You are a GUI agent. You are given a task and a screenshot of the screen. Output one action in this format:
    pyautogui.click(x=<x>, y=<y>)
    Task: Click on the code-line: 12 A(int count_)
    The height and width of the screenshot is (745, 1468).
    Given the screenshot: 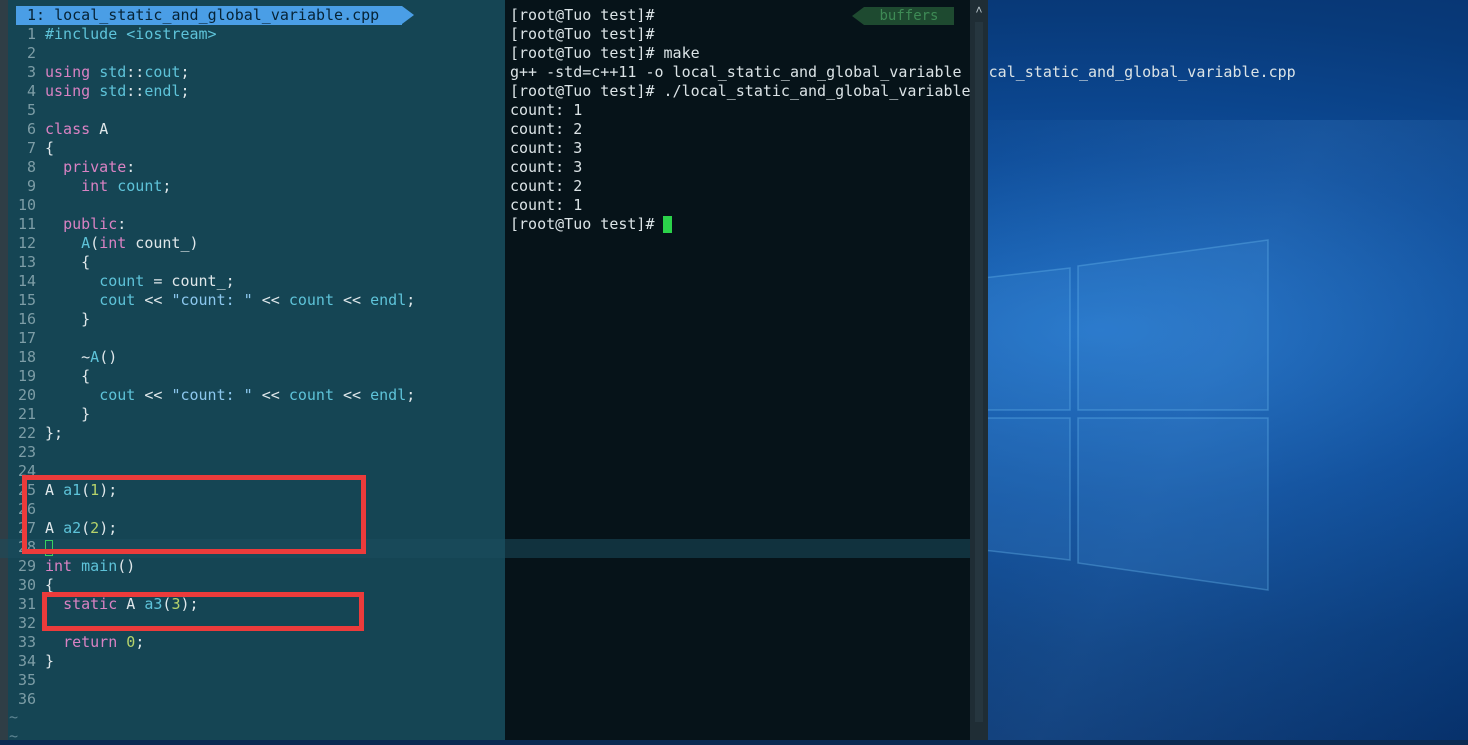 What is the action you would take?
    pyautogui.click(x=252, y=243)
    